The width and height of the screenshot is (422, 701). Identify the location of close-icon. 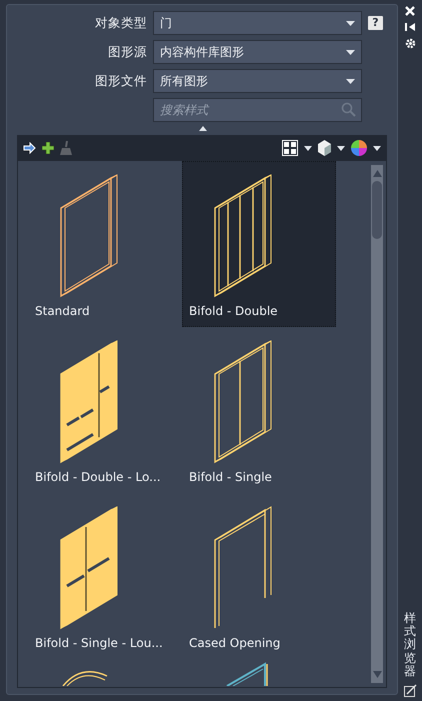
(410, 11).